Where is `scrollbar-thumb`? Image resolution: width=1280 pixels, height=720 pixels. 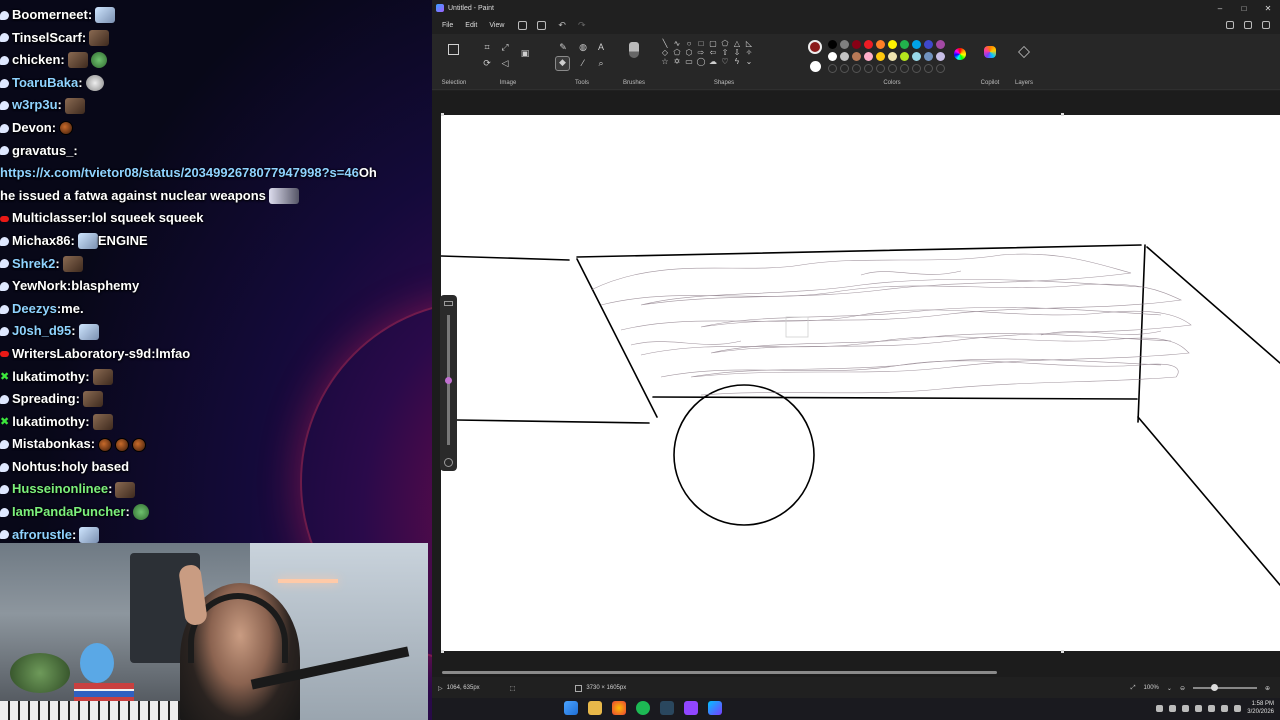 scrollbar-thumb is located at coordinates (719, 672).